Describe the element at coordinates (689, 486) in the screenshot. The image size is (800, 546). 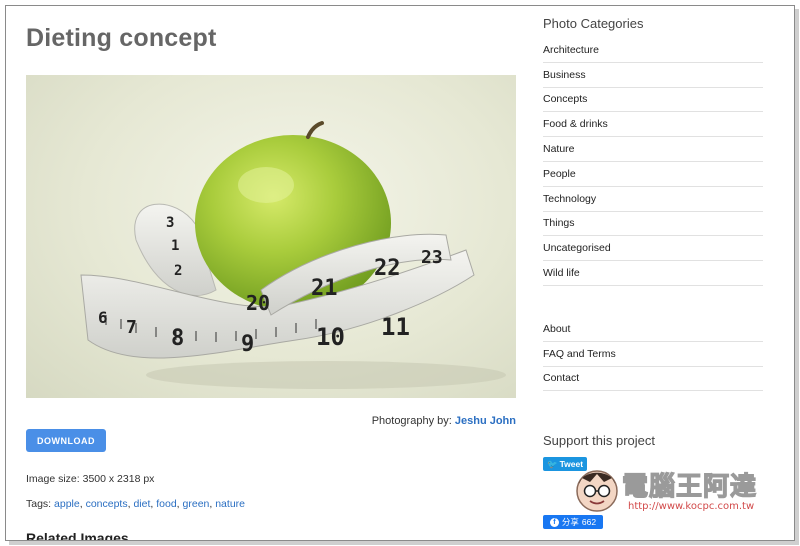
I see `watermark-text: 電腦王阿達` at that location.